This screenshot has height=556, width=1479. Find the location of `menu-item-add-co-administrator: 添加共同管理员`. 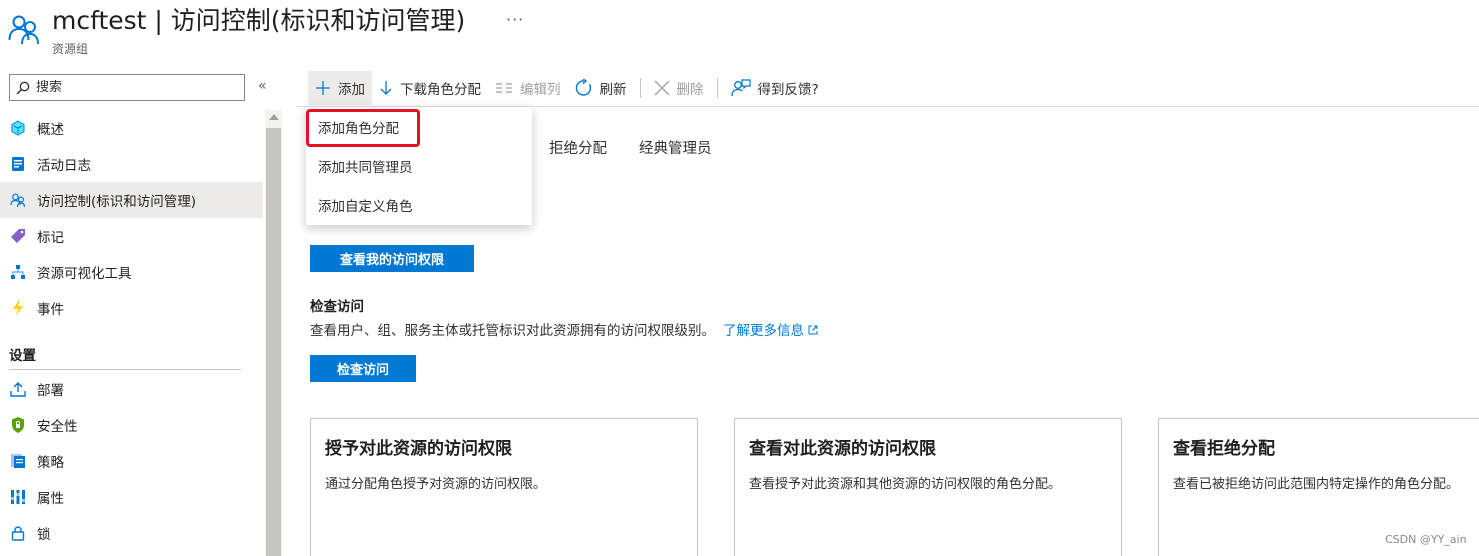

menu-item-add-co-administrator: 添加共同管理员 is located at coordinates (419, 165).